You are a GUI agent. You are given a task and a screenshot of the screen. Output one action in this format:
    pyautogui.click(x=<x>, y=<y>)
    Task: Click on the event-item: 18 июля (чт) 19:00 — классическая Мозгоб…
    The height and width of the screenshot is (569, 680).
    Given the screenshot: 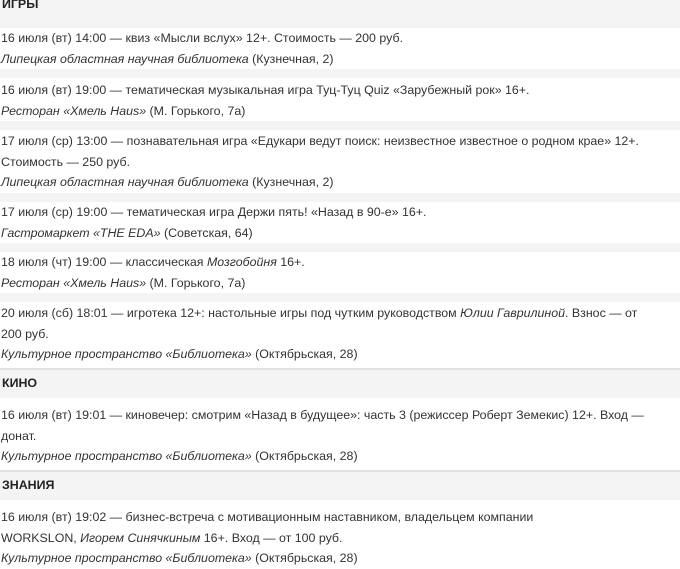 What is the action you would take?
    pyautogui.click(x=340, y=272)
    